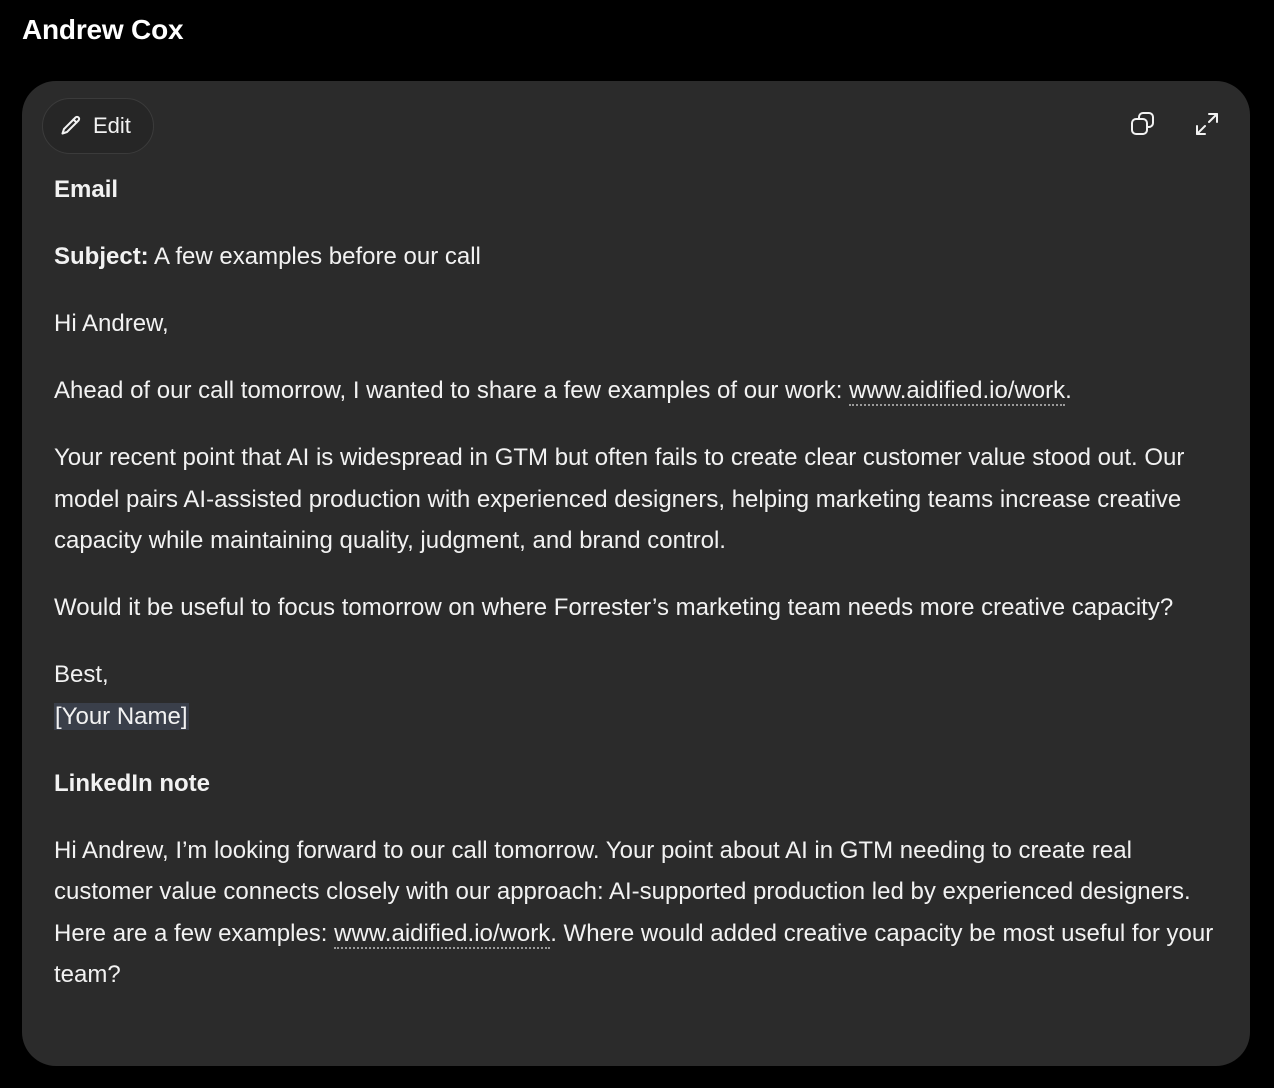 The image size is (1274, 1088). Describe the element at coordinates (101, 256) in the screenshot. I see `subject-label: Subject:` at that location.